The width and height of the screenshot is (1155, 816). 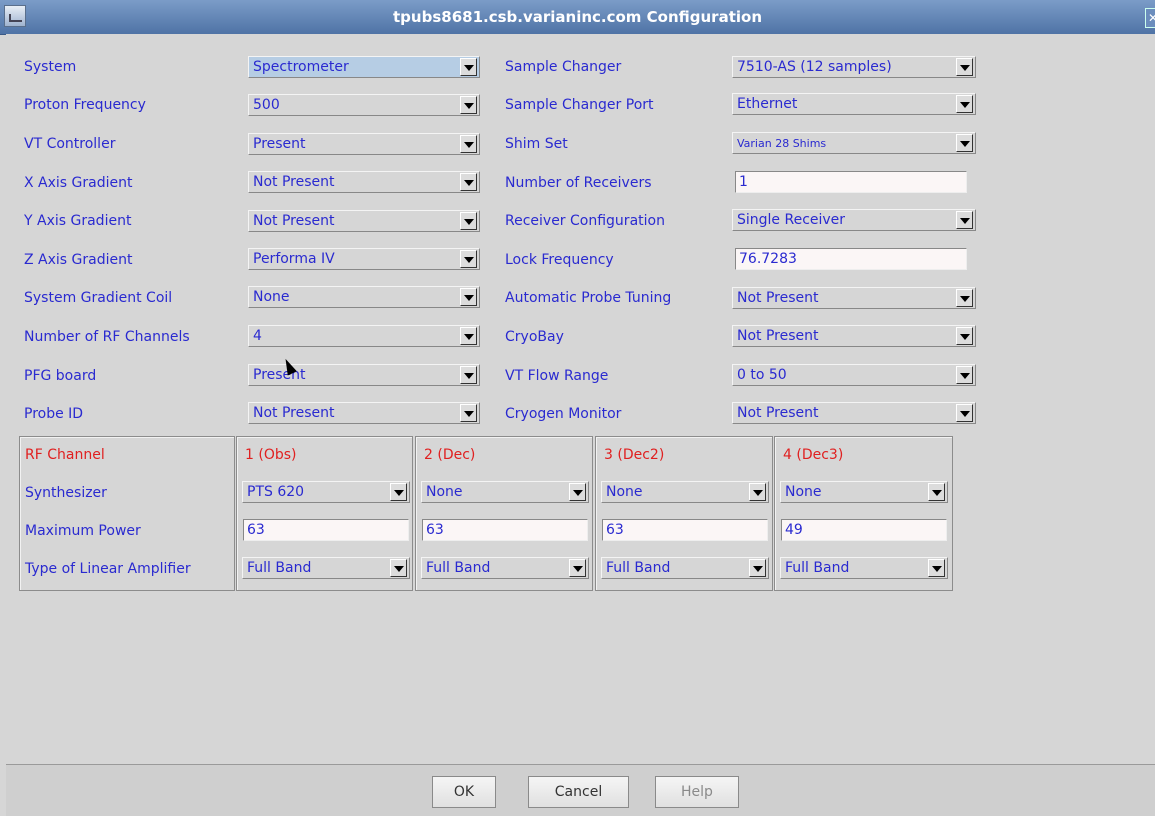 What do you see at coordinates (364, 221) in the screenshot?
I see `y-axis-gradient-combo: Not Present` at bounding box center [364, 221].